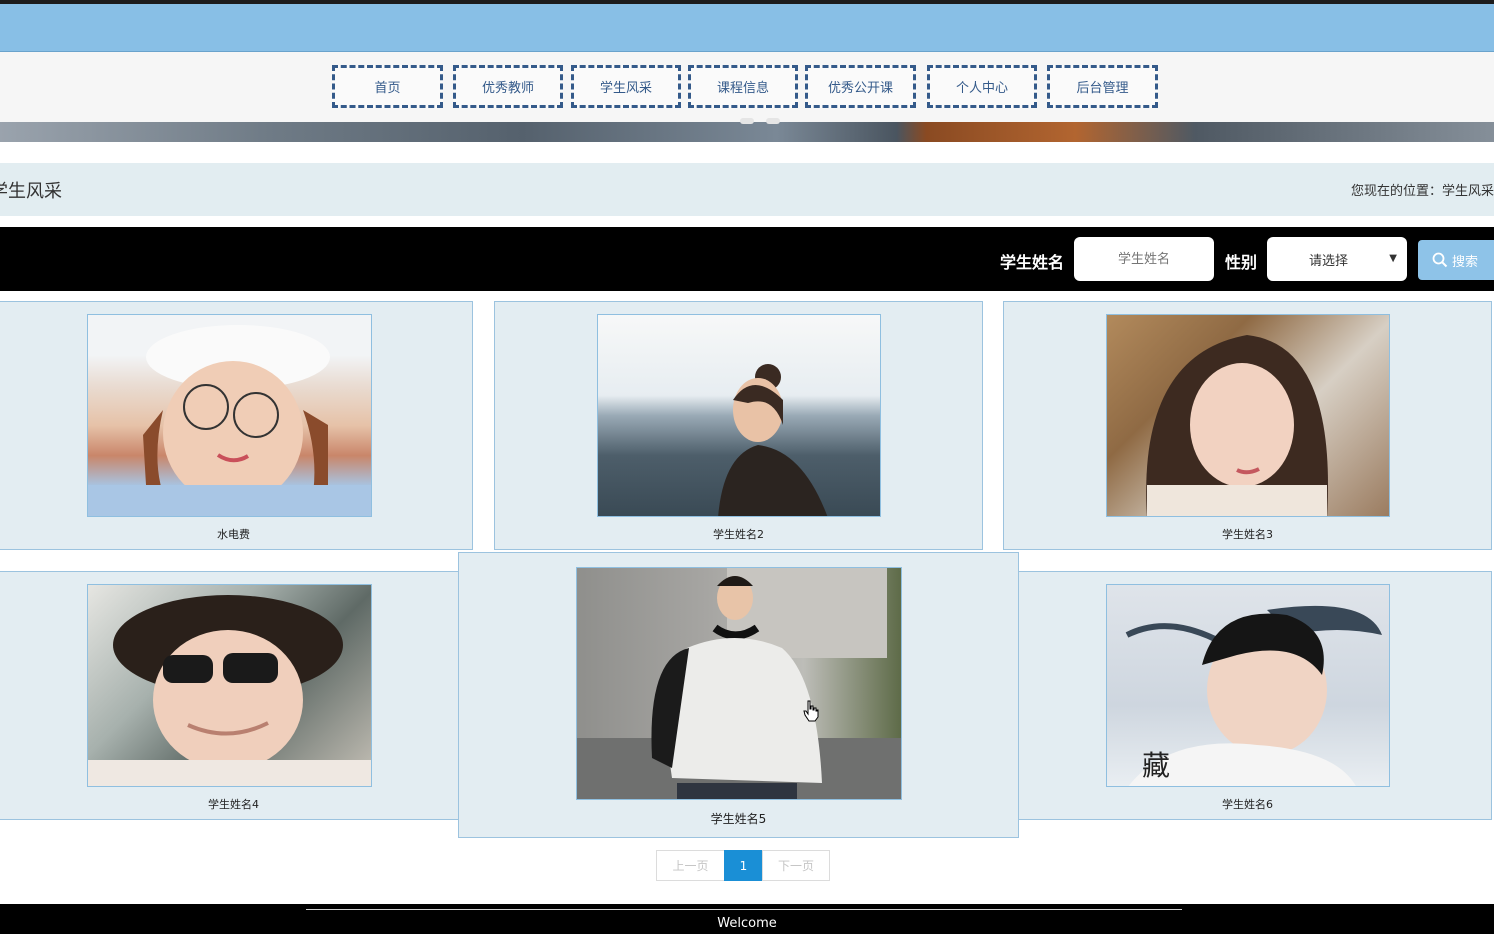 This screenshot has width=1494, height=934. Describe the element at coordinates (743, 86) in the screenshot. I see `nav-item-courses: 课程信息` at that location.